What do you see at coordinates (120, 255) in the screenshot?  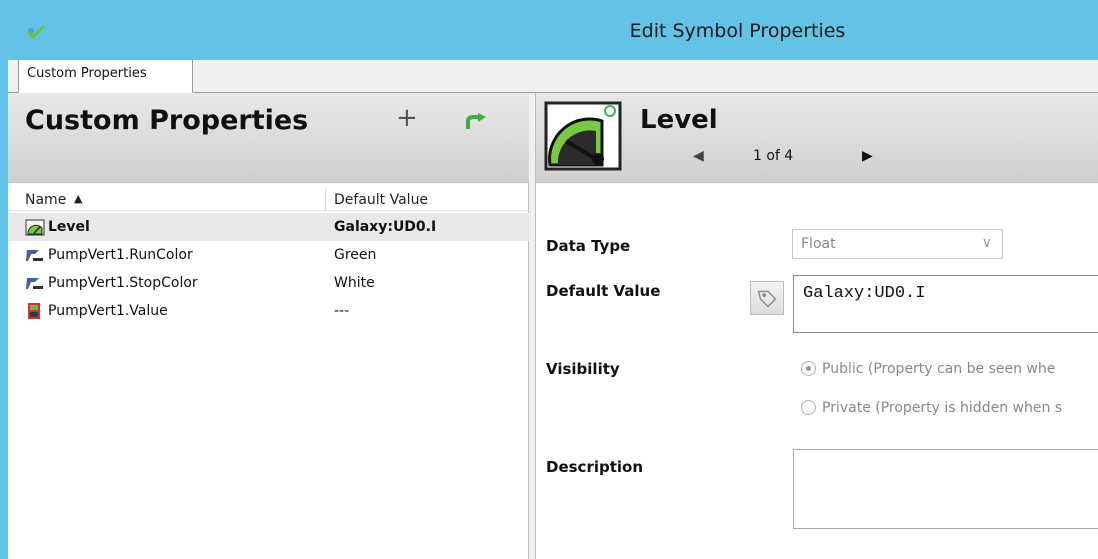 I see `property-name: PumpVert1.RunColor` at bounding box center [120, 255].